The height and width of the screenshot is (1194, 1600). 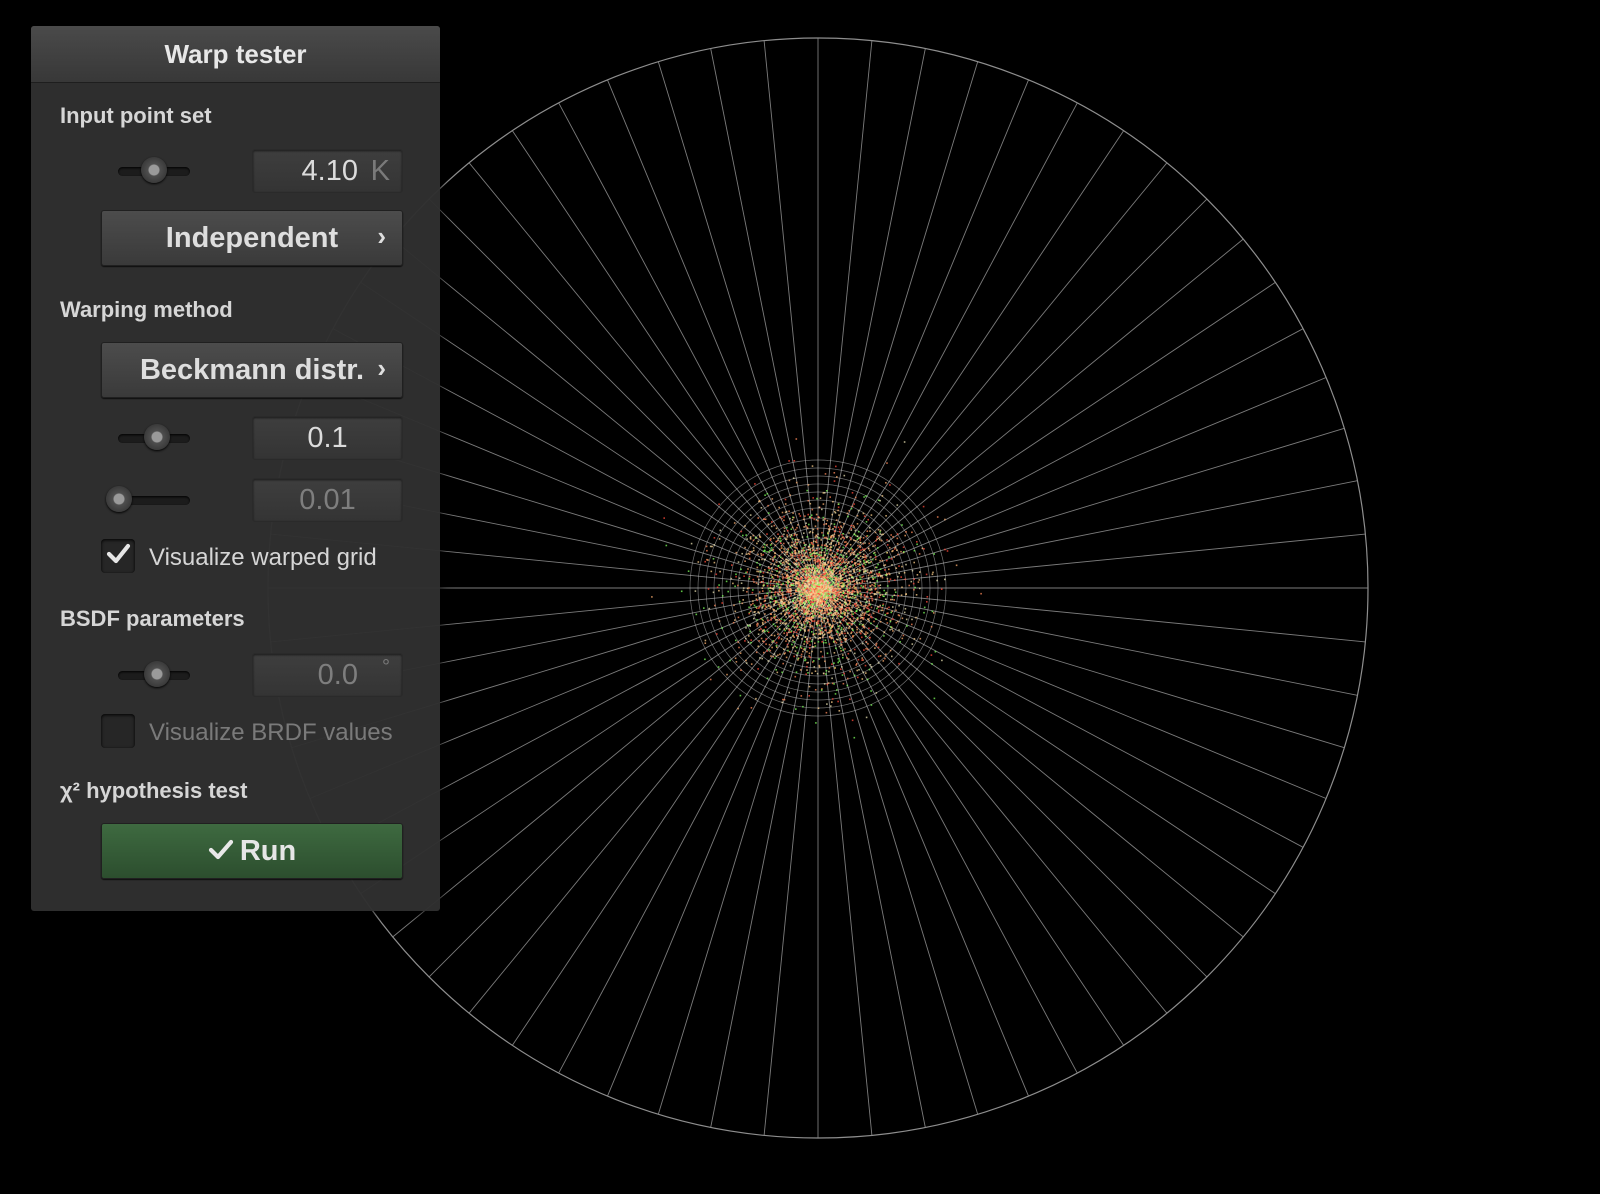 I want to click on warping-method-button: Beckmann distr. ›, so click(x=252, y=370).